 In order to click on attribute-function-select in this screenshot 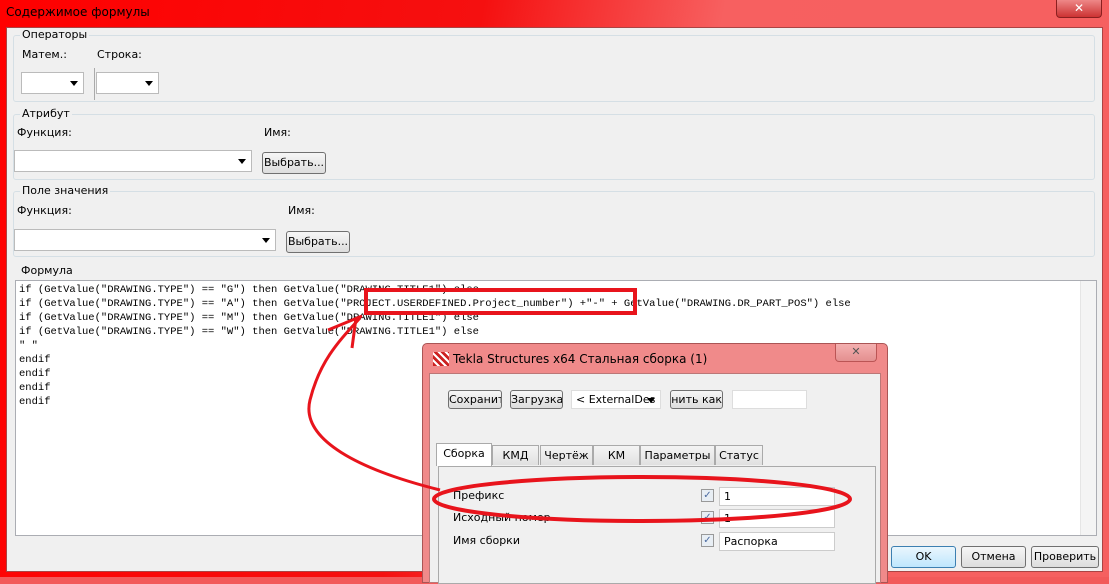, I will do `click(133, 161)`.